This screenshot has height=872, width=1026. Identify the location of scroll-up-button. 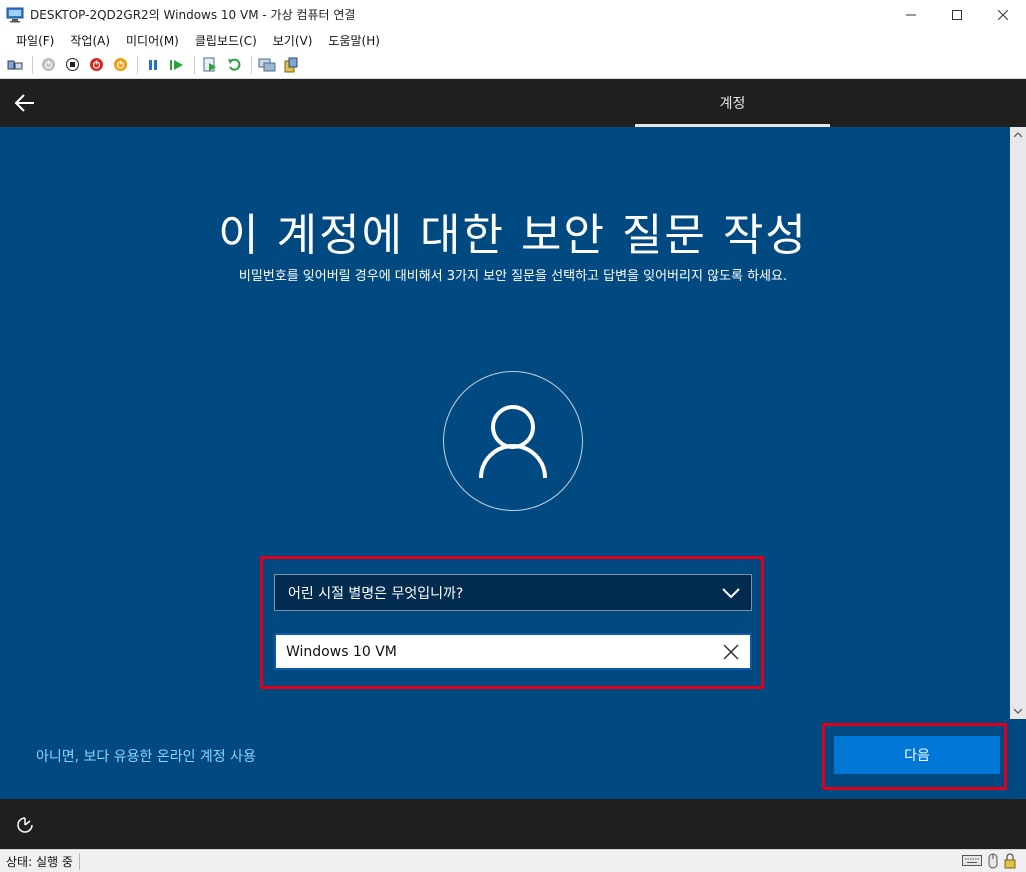
(1018, 135).